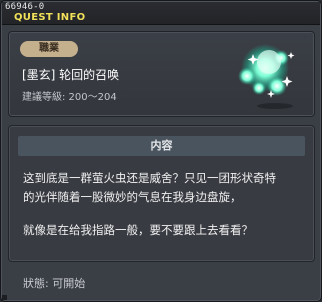  Describe the element at coordinates (4, 297) in the screenshot. I see `window-corner` at that location.